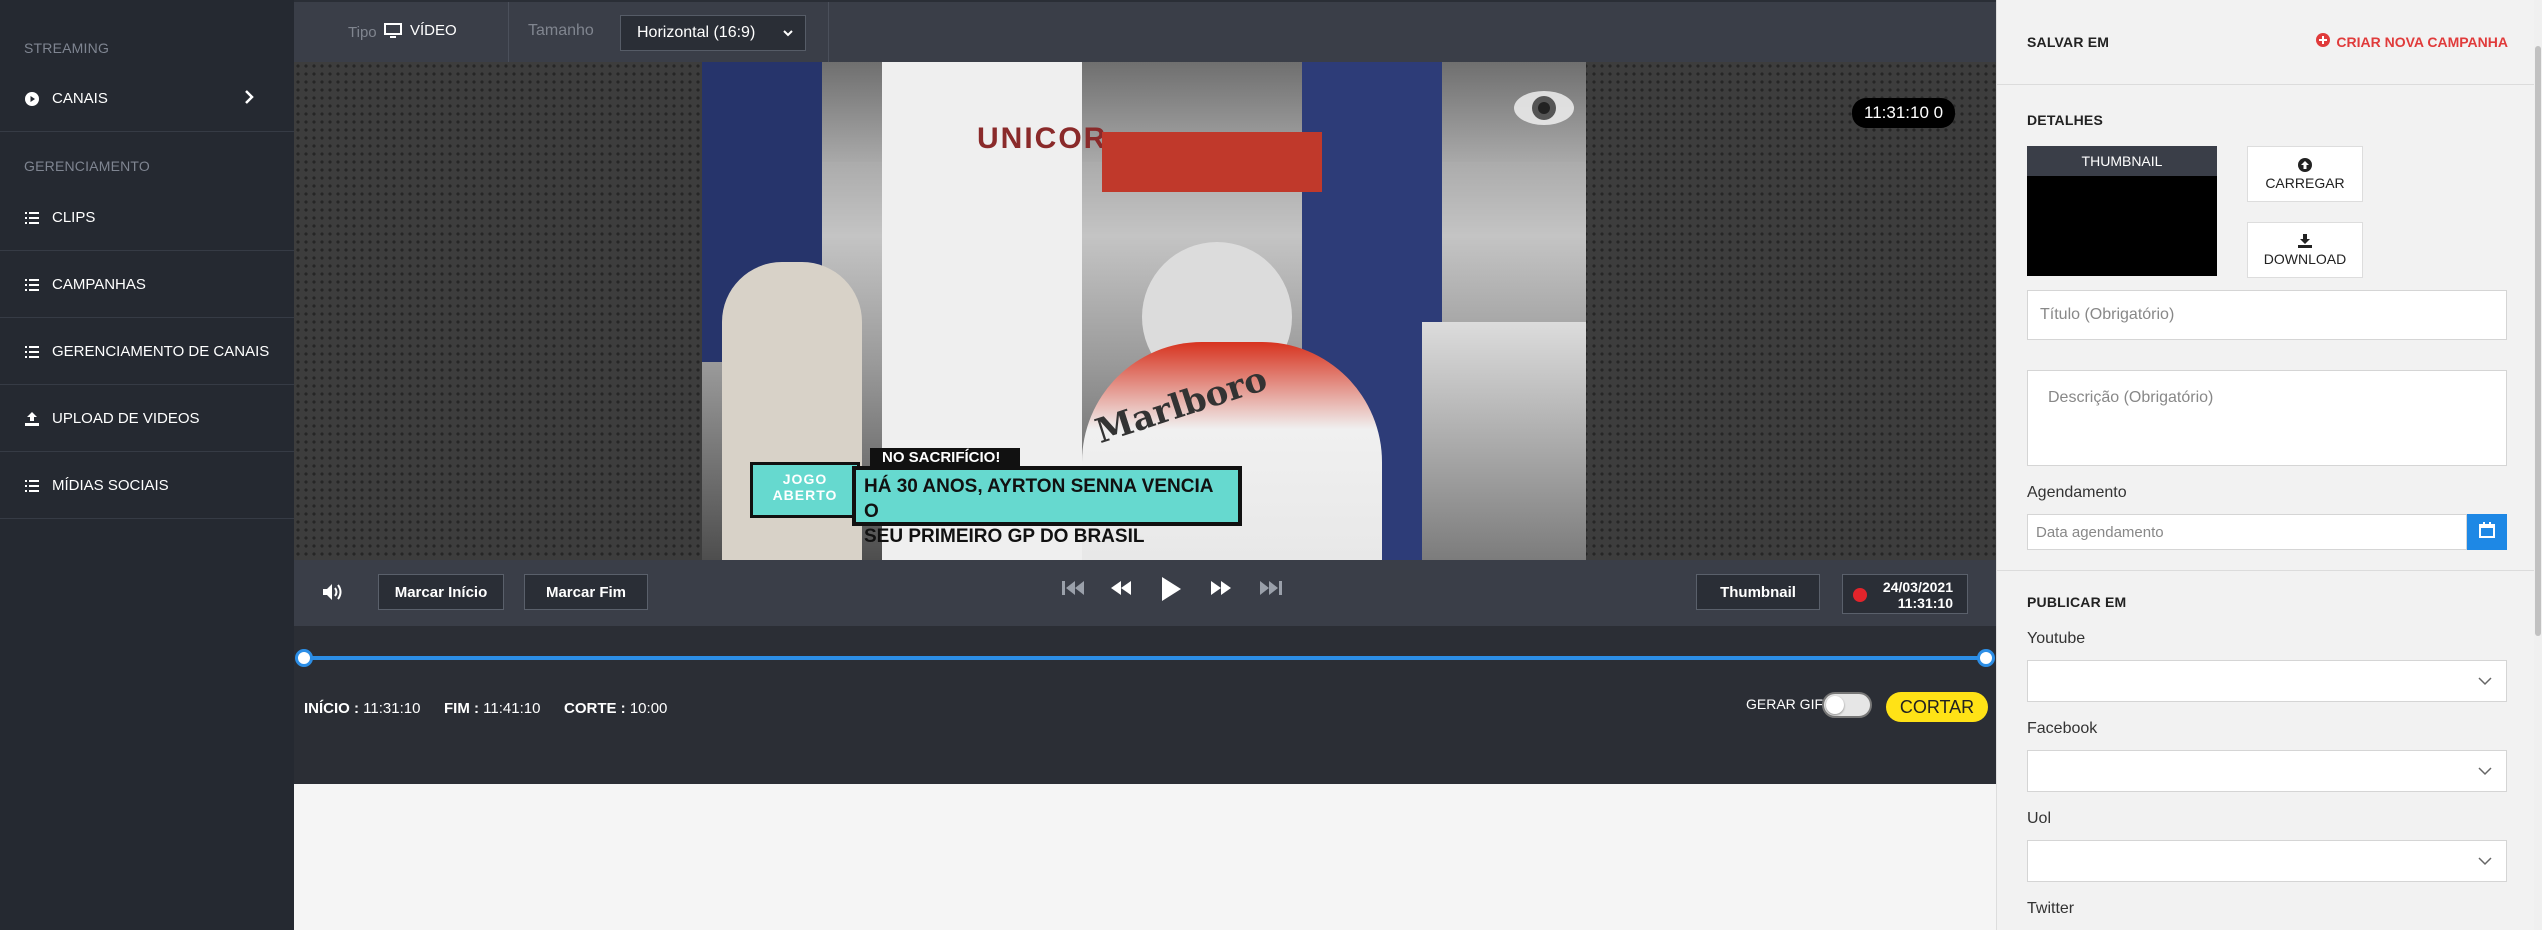 This screenshot has width=2542, height=930. Describe the element at coordinates (333, 592) in the screenshot. I see `volume-icon` at that location.